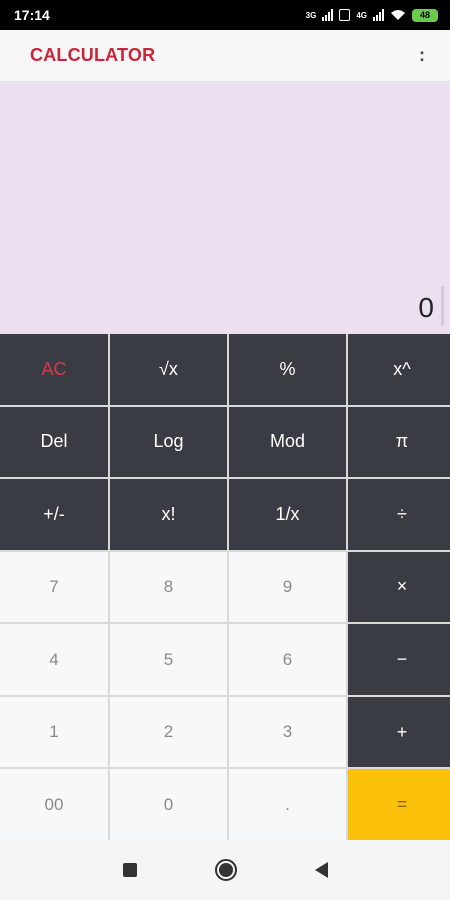 The height and width of the screenshot is (900, 450). What do you see at coordinates (426, 307) in the screenshot?
I see `display-value: 0` at bounding box center [426, 307].